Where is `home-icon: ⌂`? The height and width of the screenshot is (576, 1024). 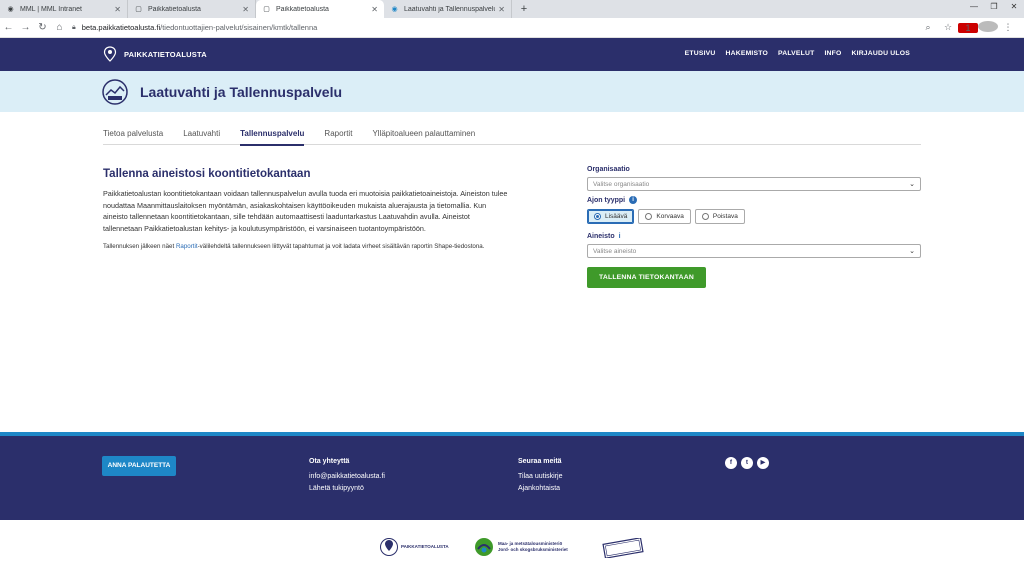
home-icon: ⌂ is located at coordinates (59, 27).